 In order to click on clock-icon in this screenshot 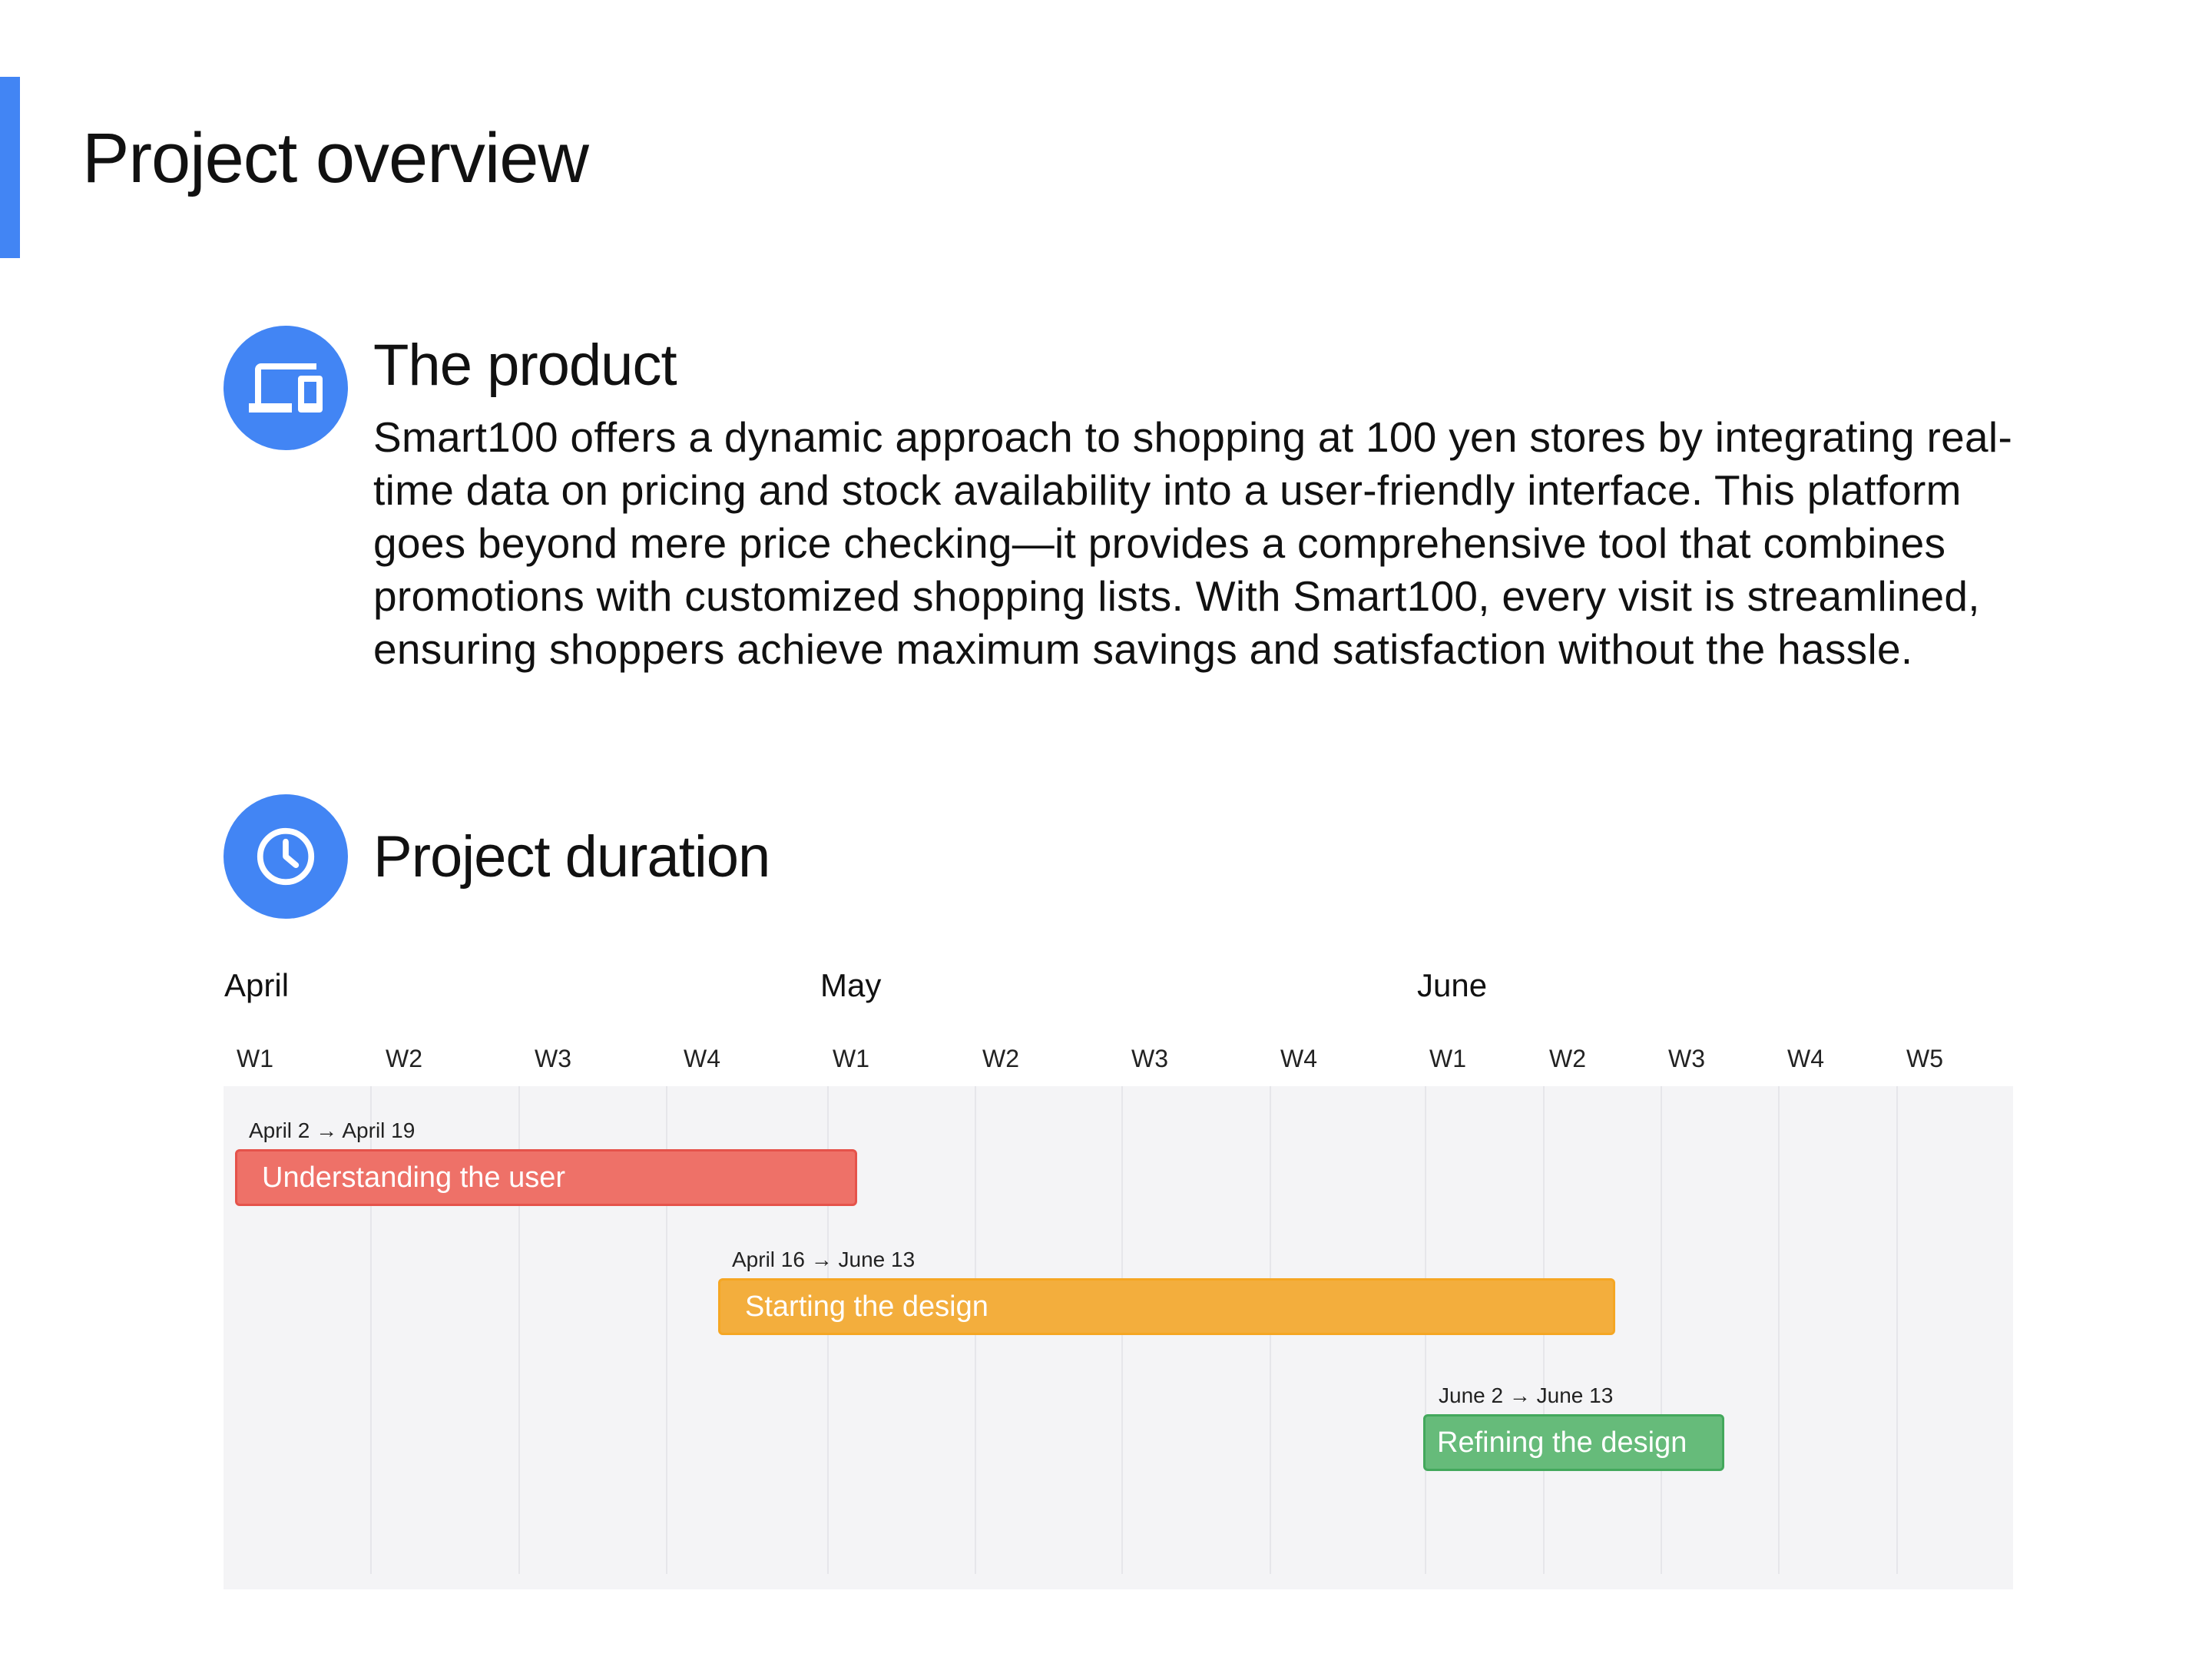, I will do `click(286, 856)`.